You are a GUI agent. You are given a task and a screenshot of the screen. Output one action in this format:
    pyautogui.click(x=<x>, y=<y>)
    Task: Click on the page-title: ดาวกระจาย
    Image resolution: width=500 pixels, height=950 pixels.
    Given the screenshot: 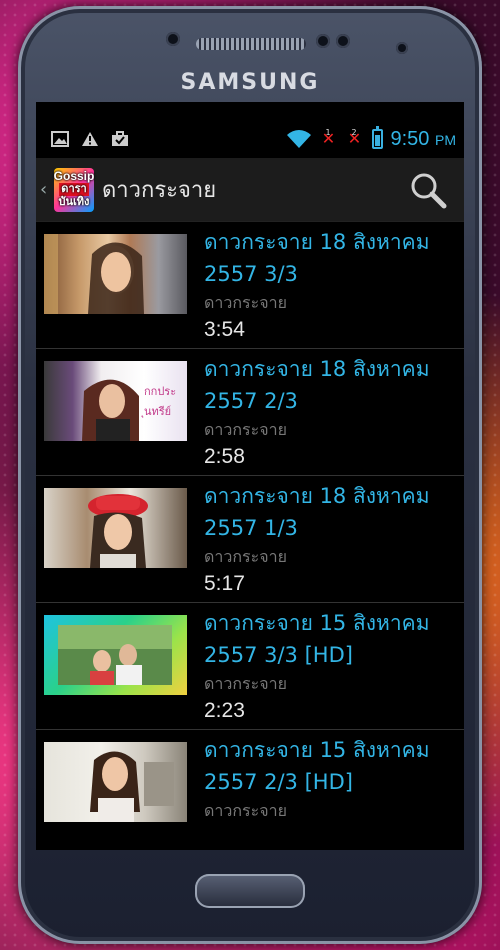 What is the action you would take?
    pyautogui.click(x=159, y=190)
    